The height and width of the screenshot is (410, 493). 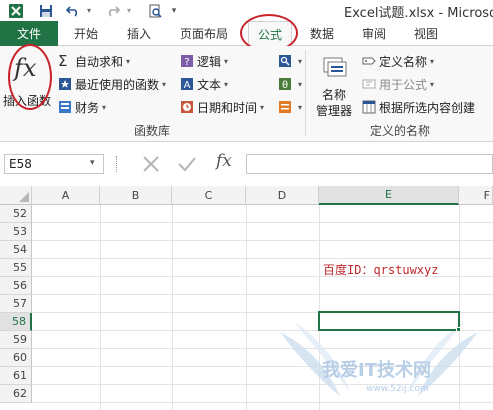 What do you see at coordinates (398, 61) in the screenshot?
I see `define-name-button: 定义名称 ▾` at bounding box center [398, 61].